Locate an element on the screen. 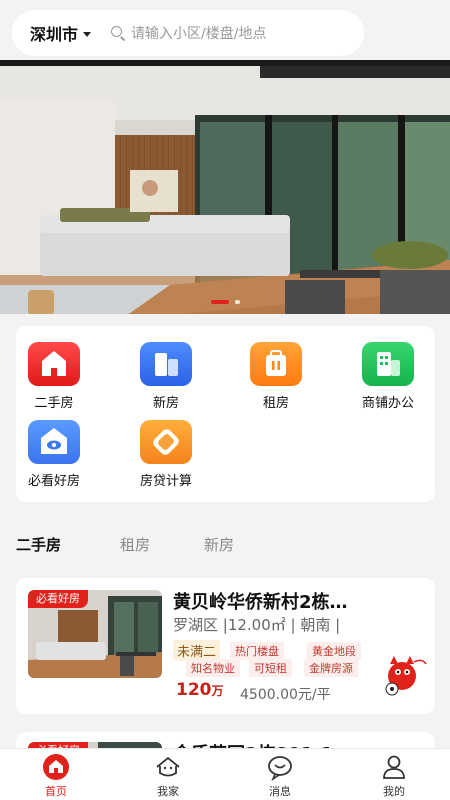 This screenshot has width=450, height=800. tabbar-label: 消息 is located at coordinates (280, 791).